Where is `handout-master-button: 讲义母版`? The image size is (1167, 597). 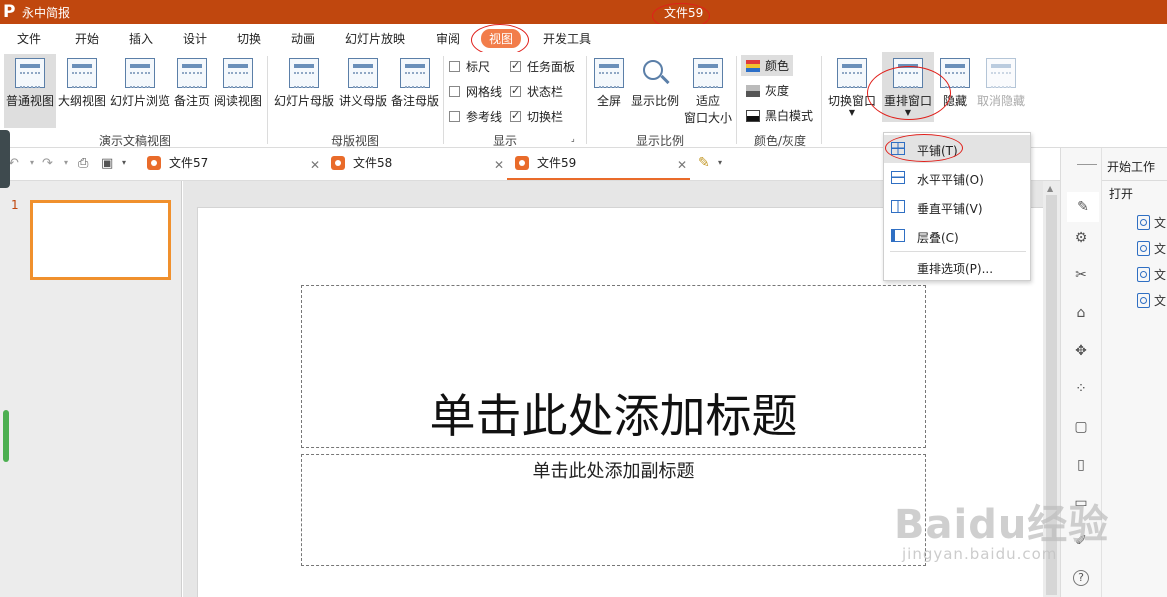 handout-master-button: 讲义母版 is located at coordinates (363, 91).